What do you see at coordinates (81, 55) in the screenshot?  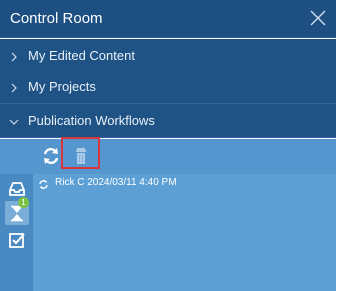 I see `section-label: My Edited Content` at bounding box center [81, 55].